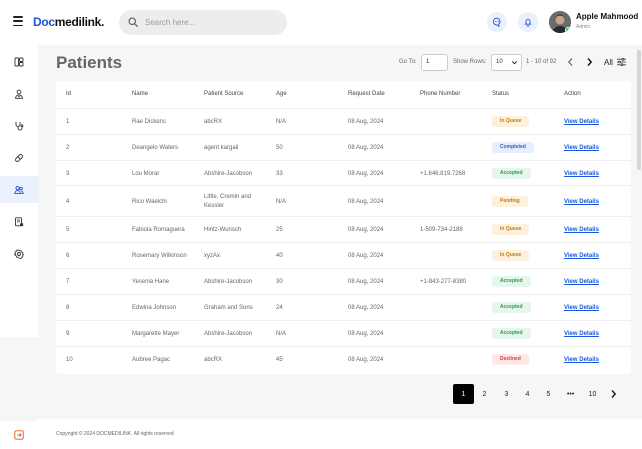 The height and width of the screenshot is (449, 642). What do you see at coordinates (68, 230) in the screenshot?
I see `cell-id: 5` at bounding box center [68, 230].